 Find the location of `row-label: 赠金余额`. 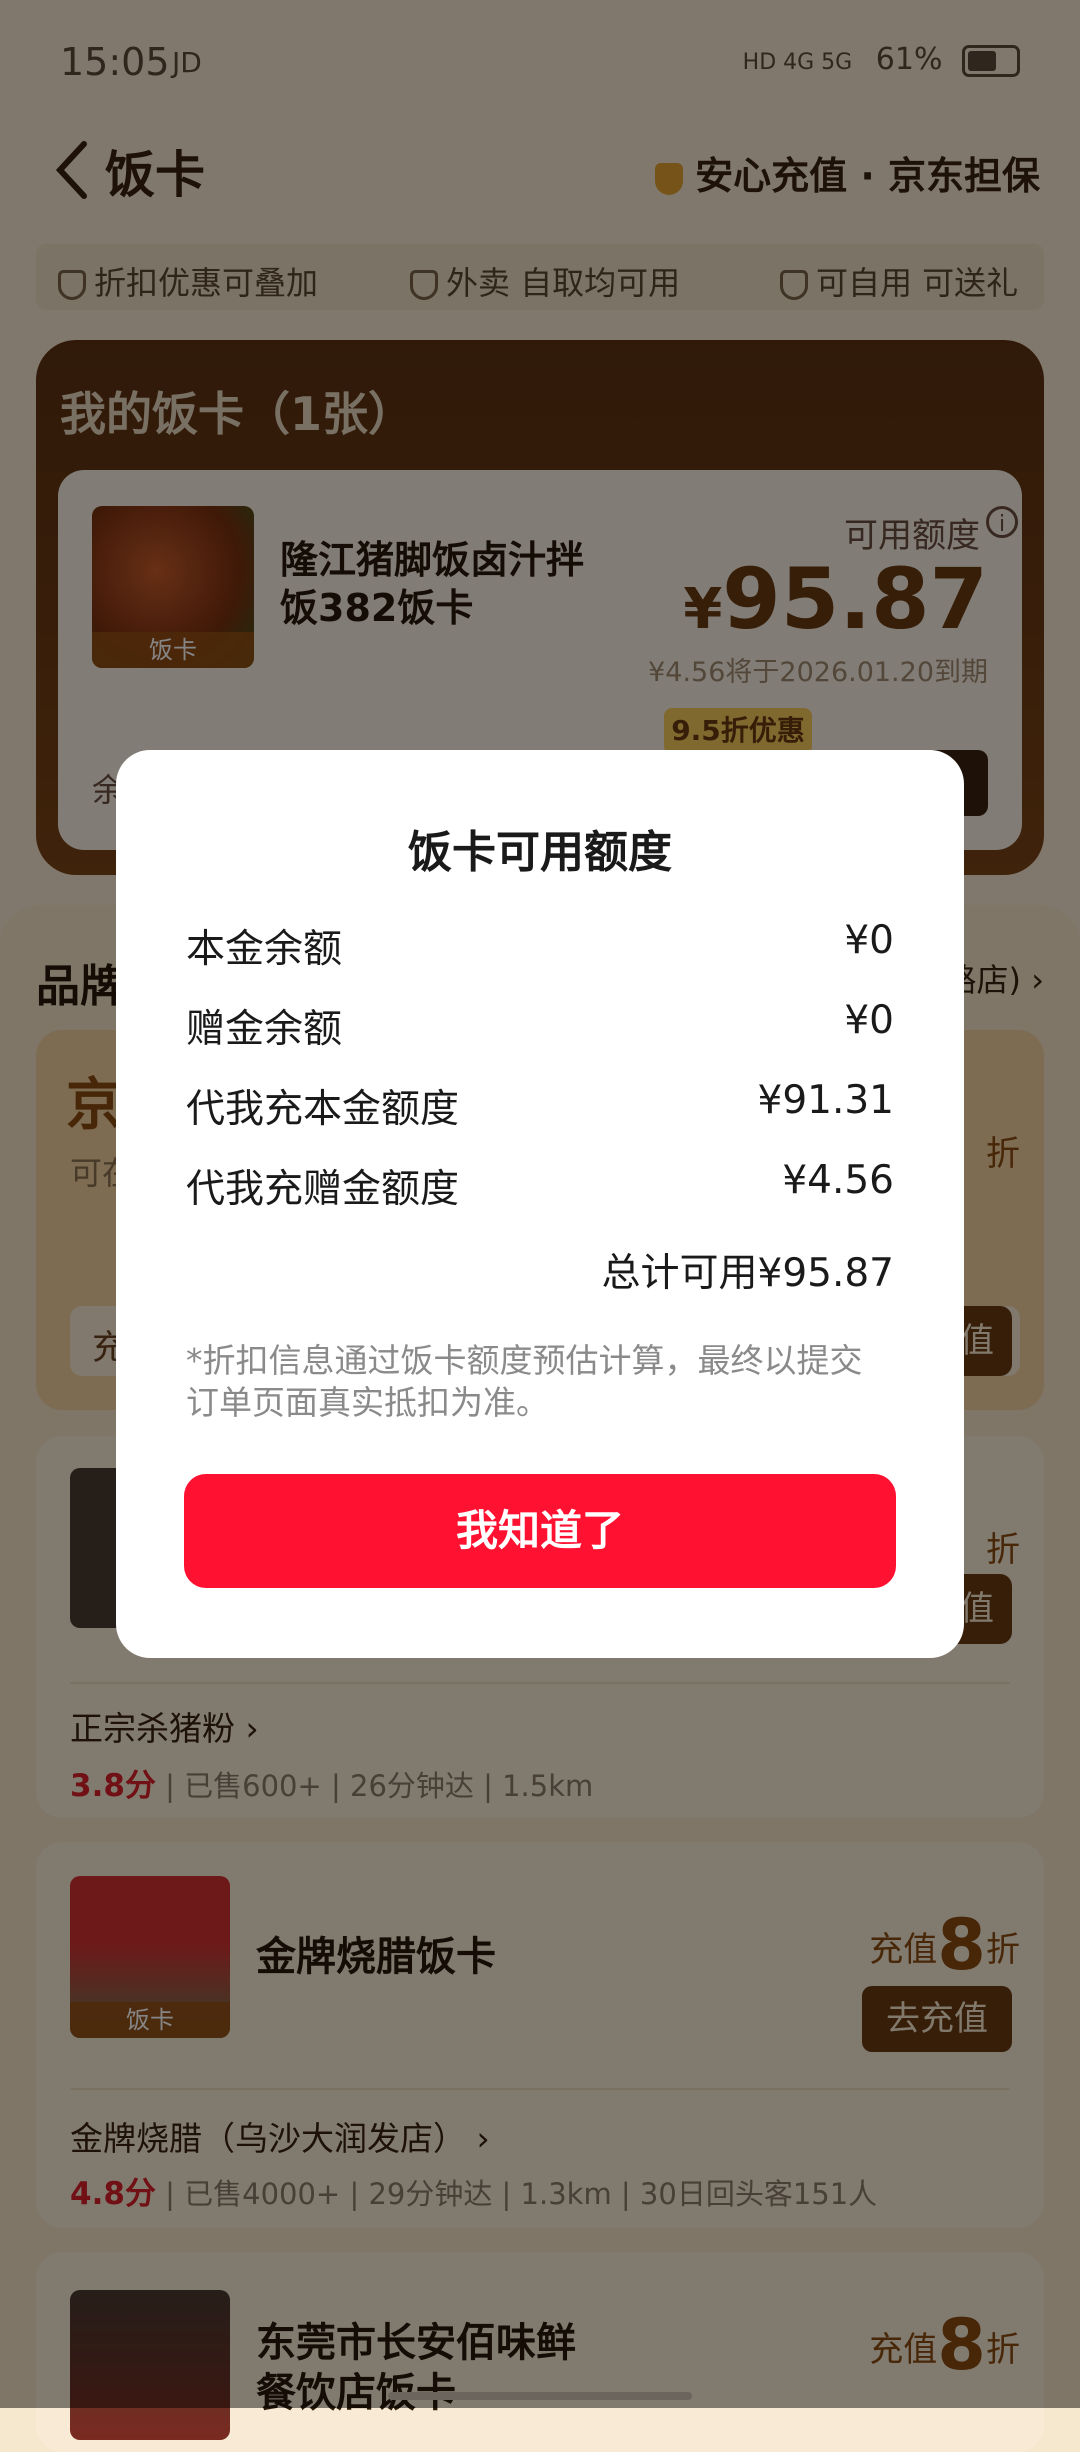

row-label: 赠金余额 is located at coordinates (264, 1029).